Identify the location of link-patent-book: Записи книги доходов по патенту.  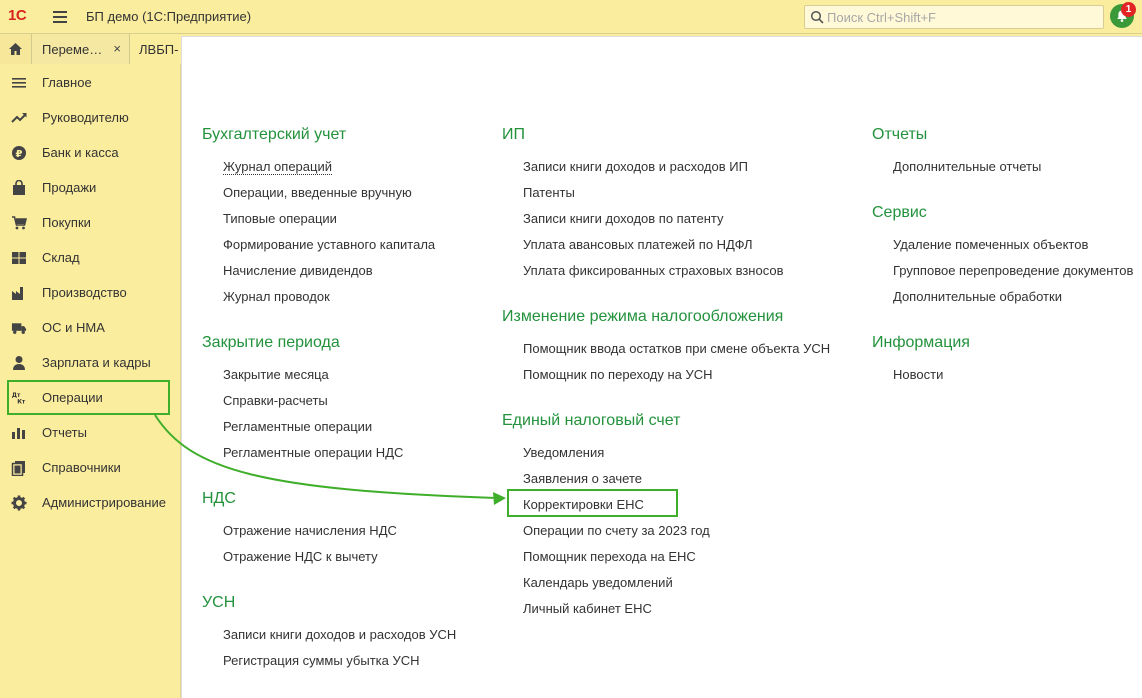
(623, 218).